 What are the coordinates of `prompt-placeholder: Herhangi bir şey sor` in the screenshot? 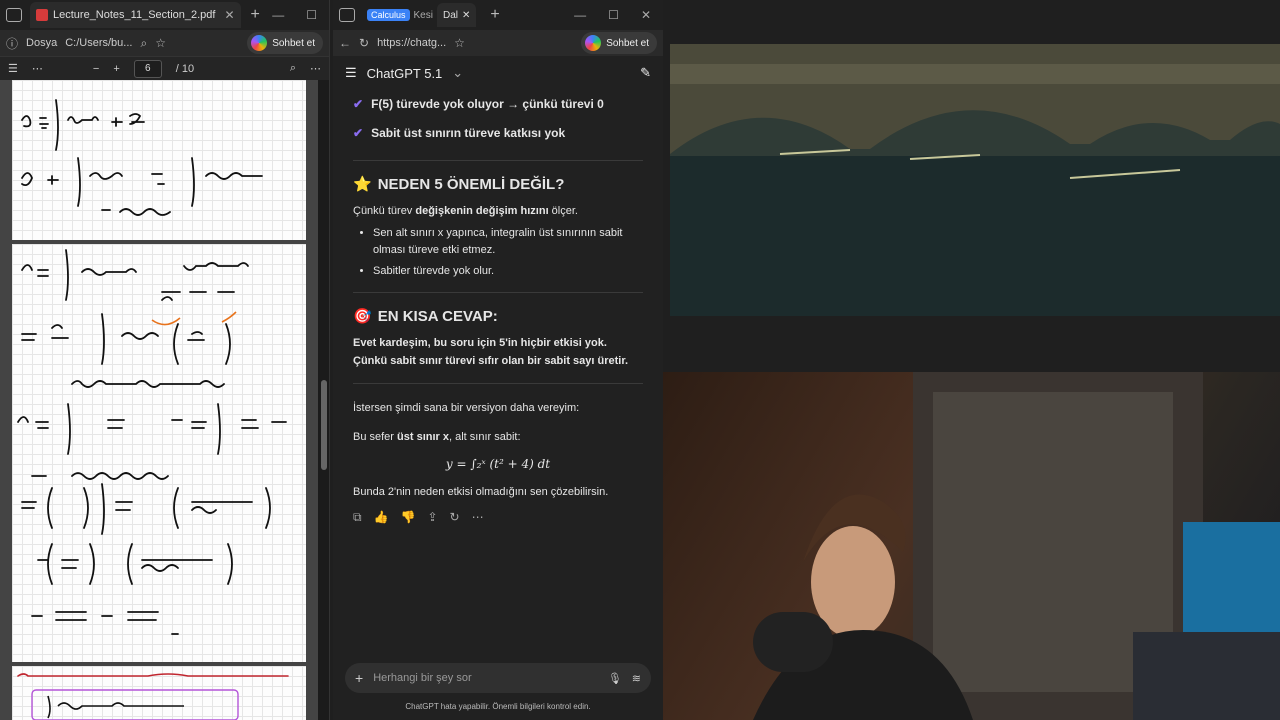 It's located at (422, 678).